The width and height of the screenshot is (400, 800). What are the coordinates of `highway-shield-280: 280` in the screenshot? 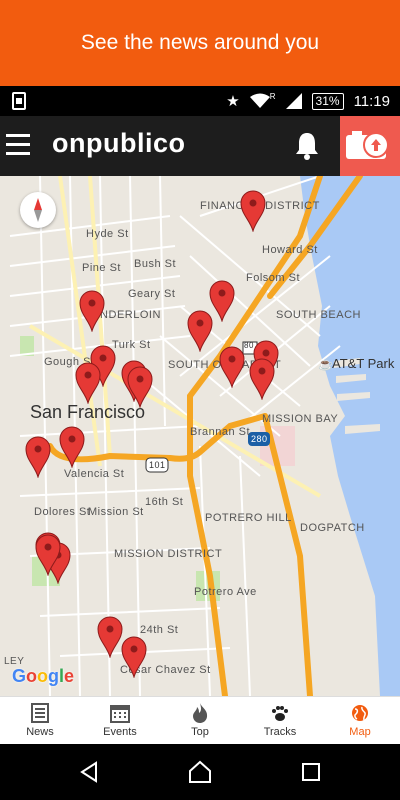 It's located at (259, 439).